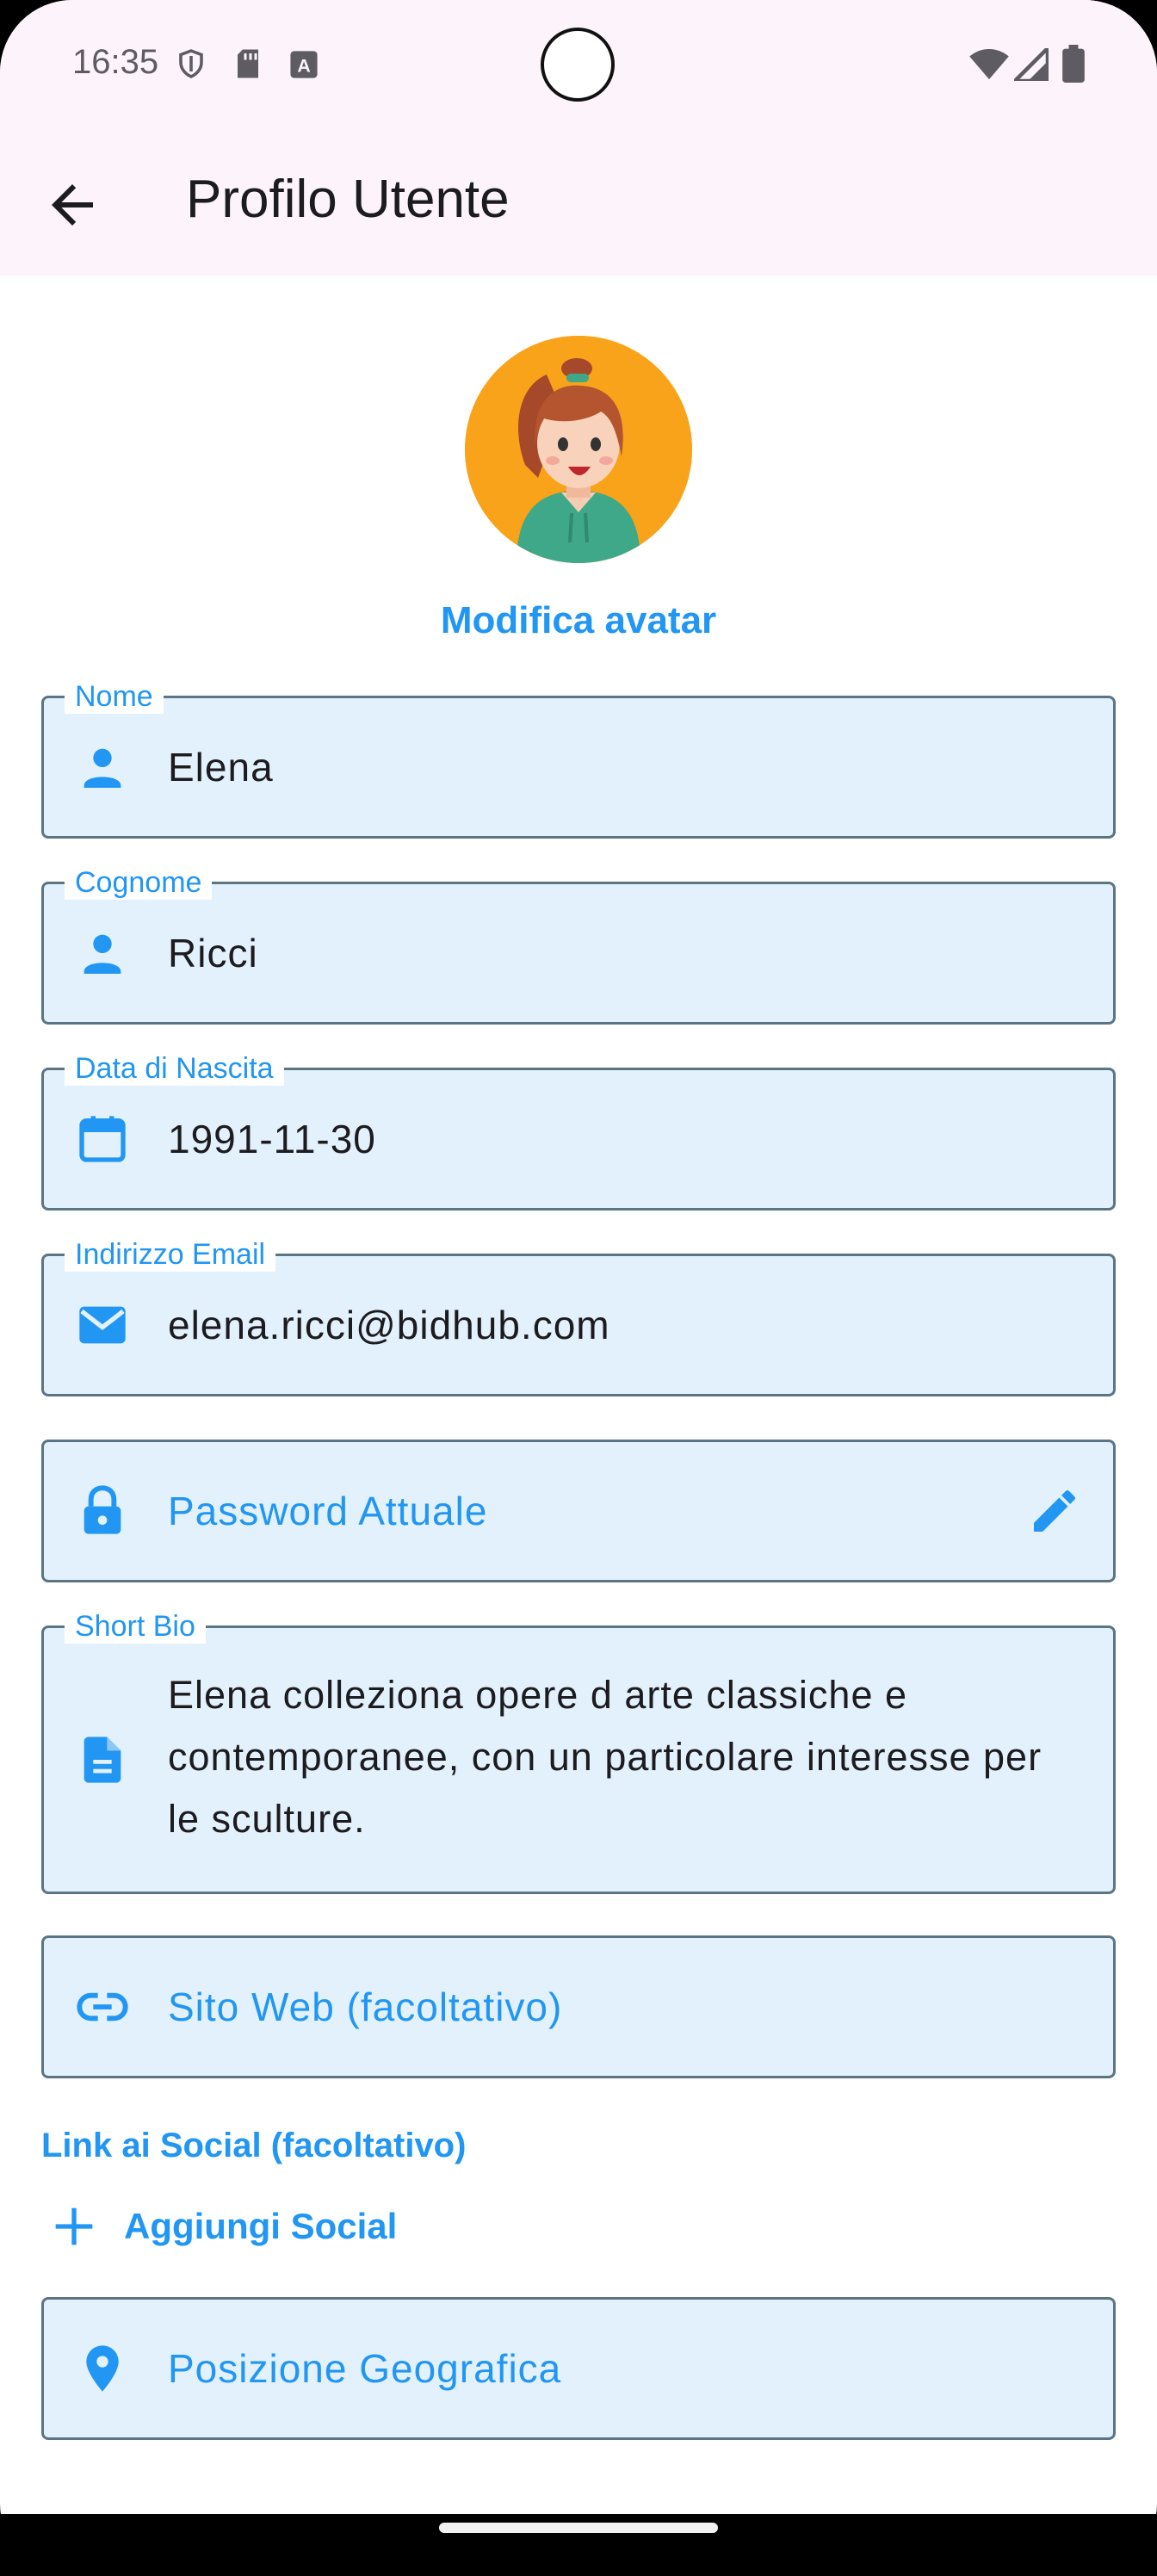  Describe the element at coordinates (579, 759) in the screenshot. I see `first-name-field: Nome Elena` at that location.